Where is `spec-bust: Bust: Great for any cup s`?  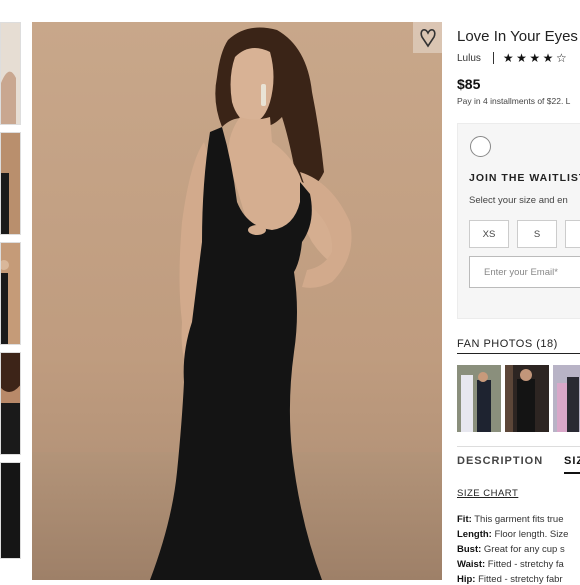 spec-bust: Bust: Great for any cup s is located at coordinates (511, 549).